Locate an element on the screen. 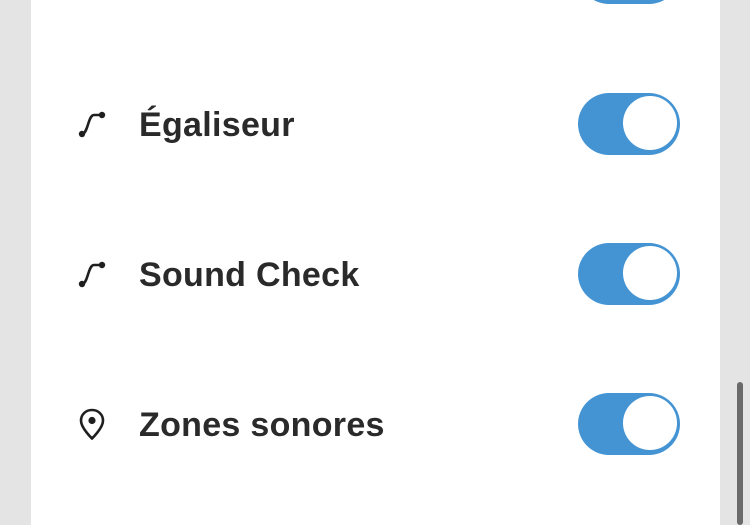 This screenshot has width=750, height=525. setting-row-sound-check: Sound Check is located at coordinates (375, 275).